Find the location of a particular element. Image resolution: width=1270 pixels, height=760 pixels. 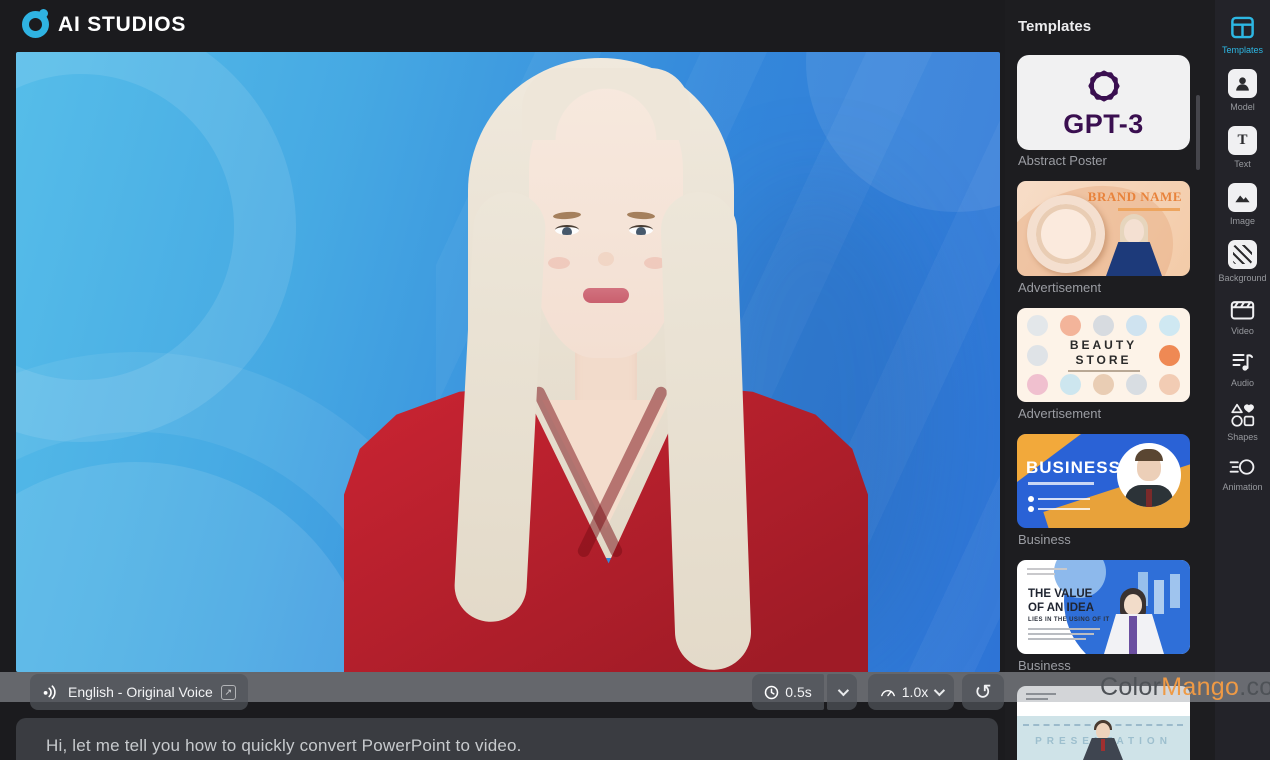

template-card-gpt3: GPT-3 is located at coordinates (1103, 102).